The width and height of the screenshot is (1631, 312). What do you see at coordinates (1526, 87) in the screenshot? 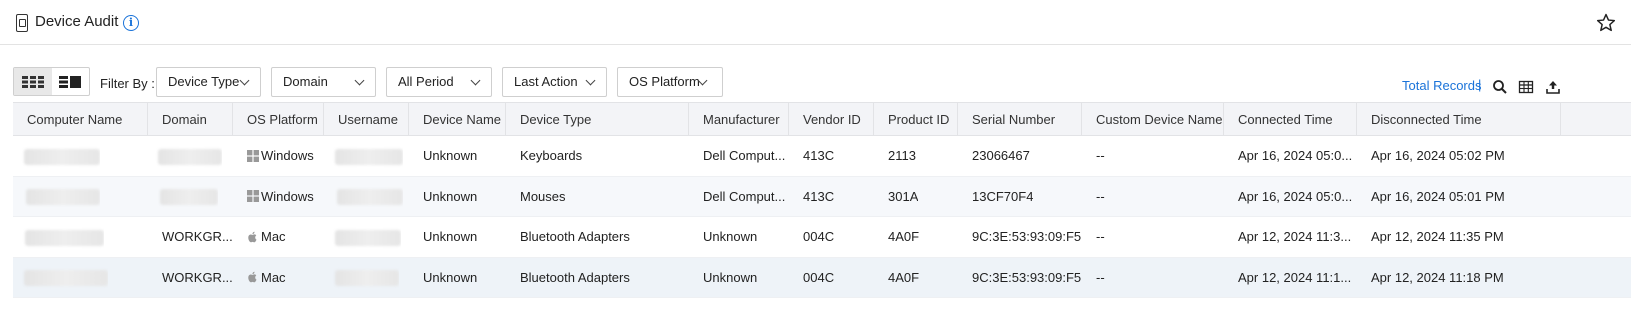
I see `column-chooser-icon` at bounding box center [1526, 87].